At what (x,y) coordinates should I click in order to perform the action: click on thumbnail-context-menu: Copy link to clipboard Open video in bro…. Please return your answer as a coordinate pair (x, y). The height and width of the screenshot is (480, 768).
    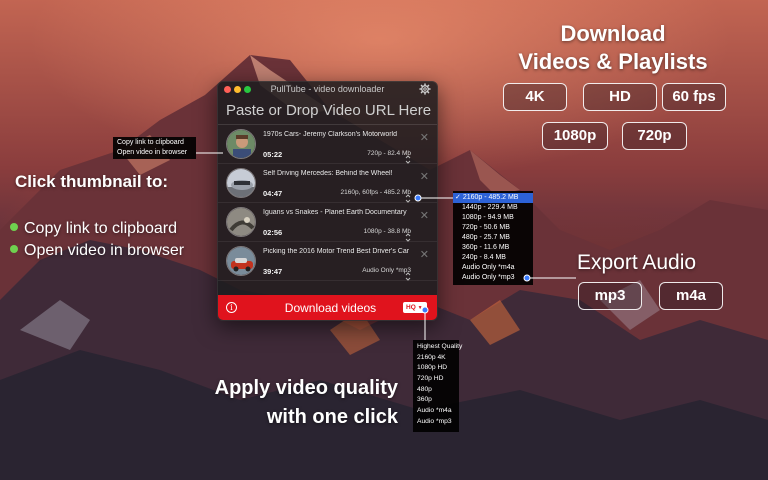
    Looking at the image, I should click on (154, 148).